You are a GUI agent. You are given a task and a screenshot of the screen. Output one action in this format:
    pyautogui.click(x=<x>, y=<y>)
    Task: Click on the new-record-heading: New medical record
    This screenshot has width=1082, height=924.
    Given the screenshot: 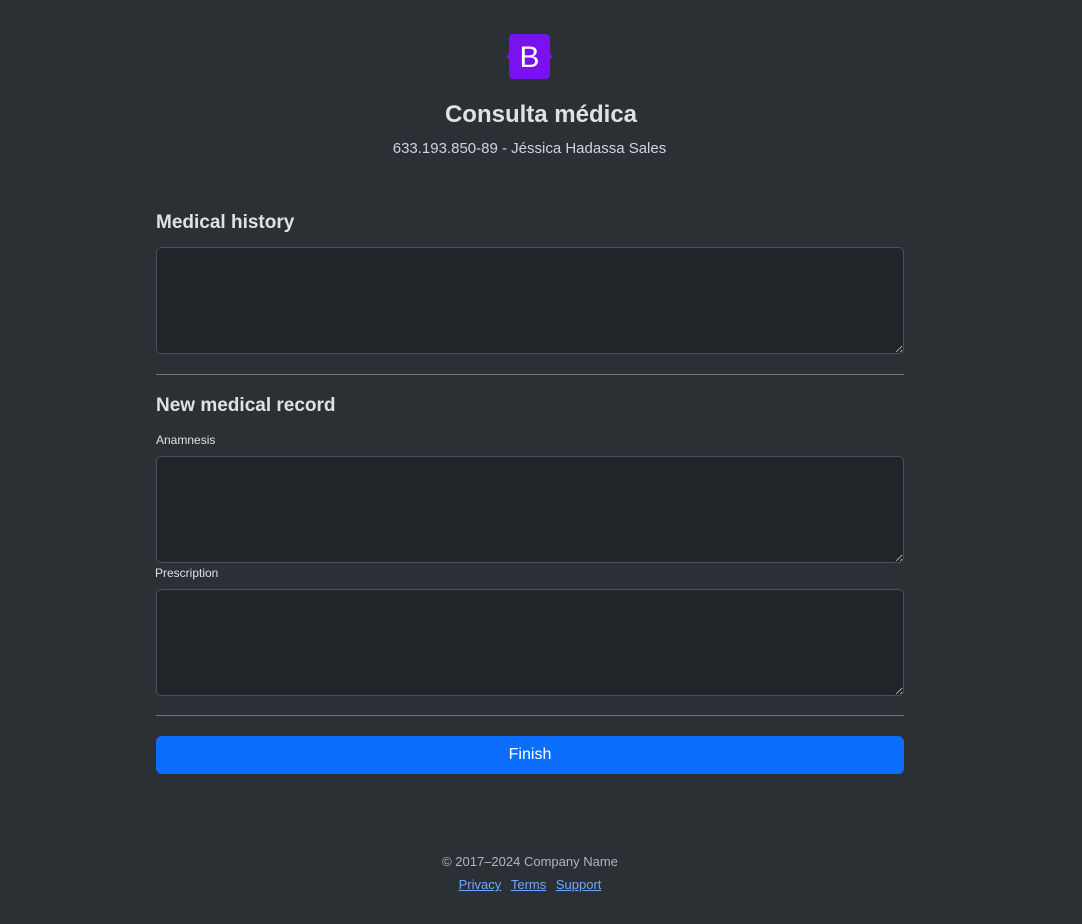 What is the action you would take?
    pyautogui.click(x=246, y=405)
    